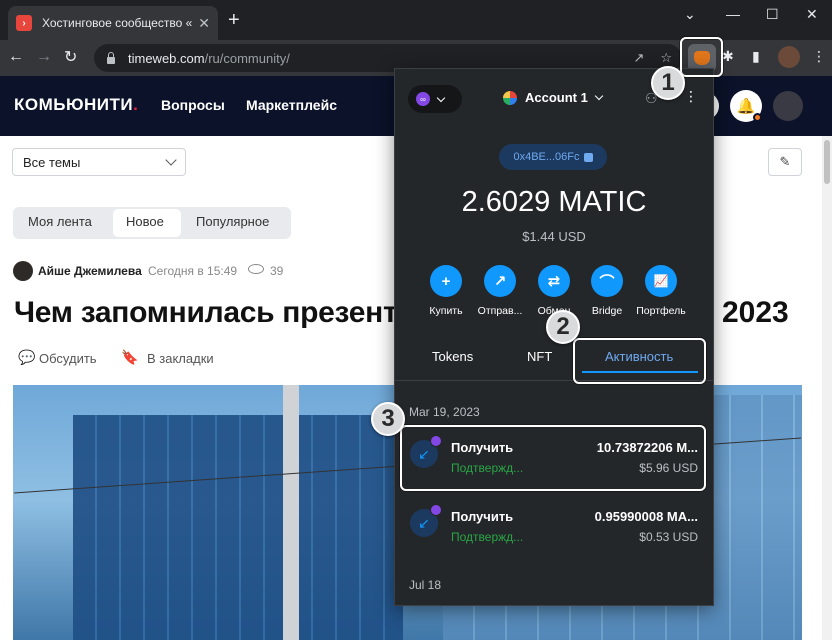 The height and width of the screenshot is (640, 832). What do you see at coordinates (588, 157) in the screenshot?
I see `copy-icon` at bounding box center [588, 157].